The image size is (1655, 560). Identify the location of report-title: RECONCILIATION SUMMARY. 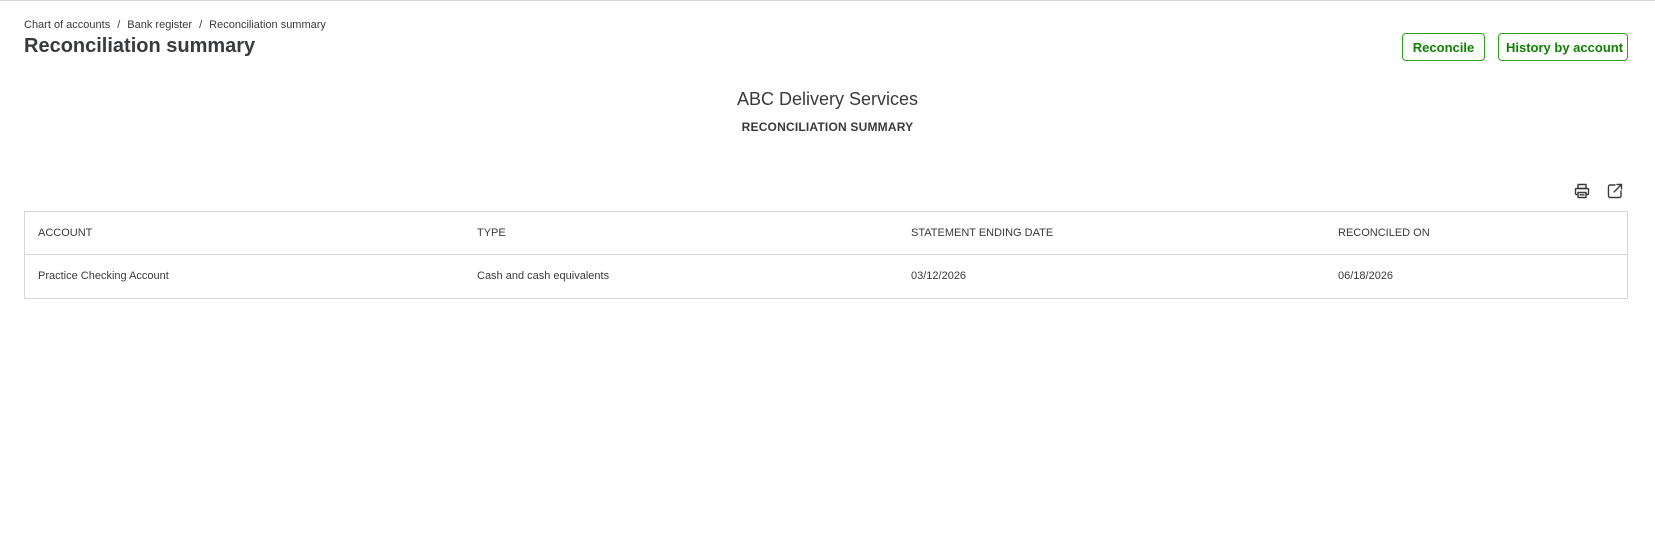
(827, 127).